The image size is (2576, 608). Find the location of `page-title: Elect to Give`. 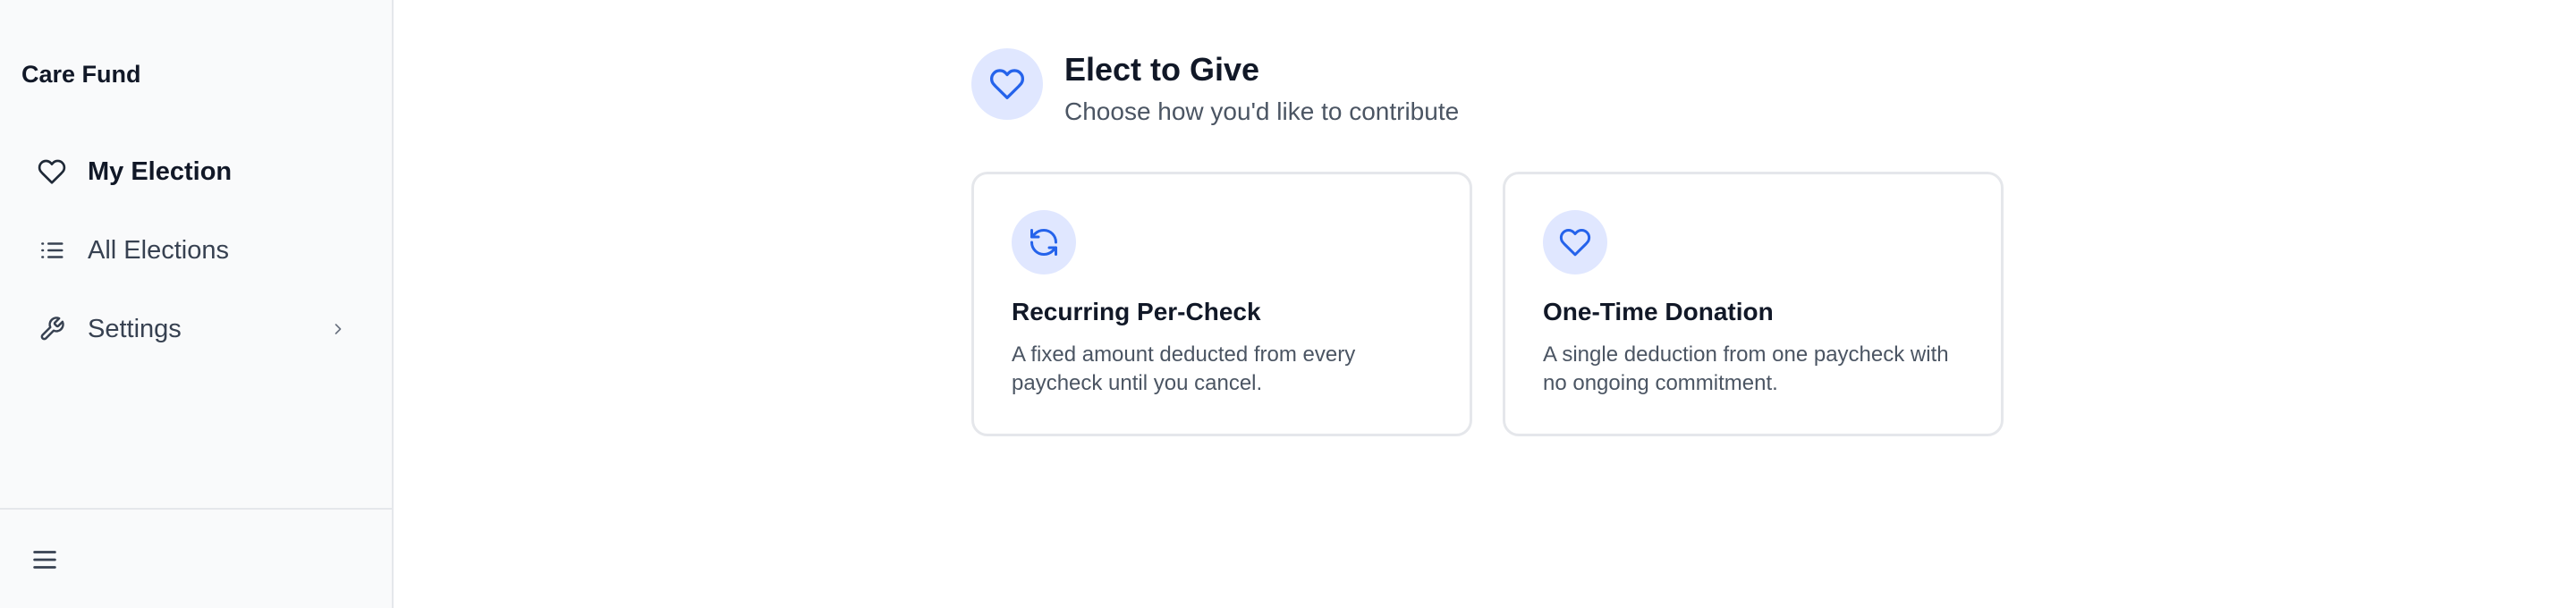

page-title: Elect to Give is located at coordinates (1162, 69).